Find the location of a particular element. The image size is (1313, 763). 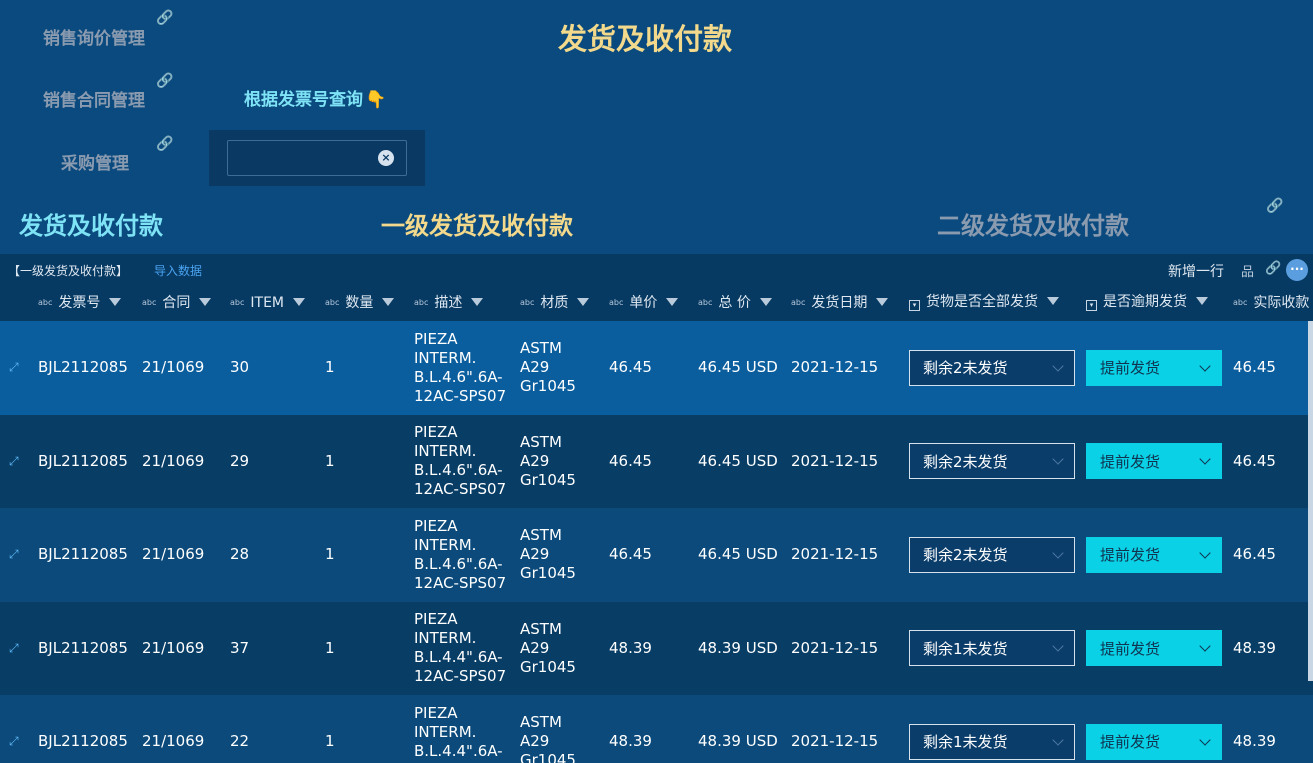

column-header-label: 是否逾期发货 is located at coordinates (1145, 302).